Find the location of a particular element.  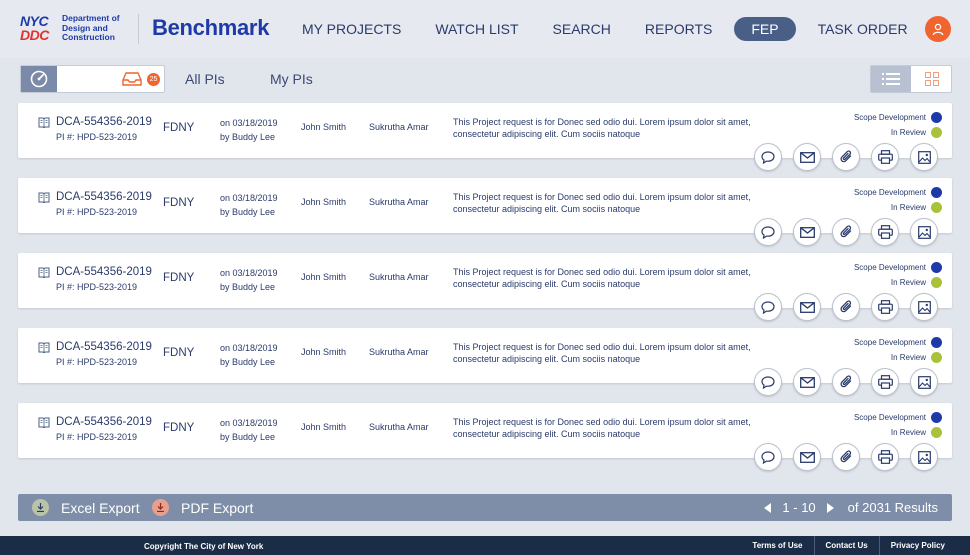

contact-us-link: Contact Us is located at coordinates (846, 545).